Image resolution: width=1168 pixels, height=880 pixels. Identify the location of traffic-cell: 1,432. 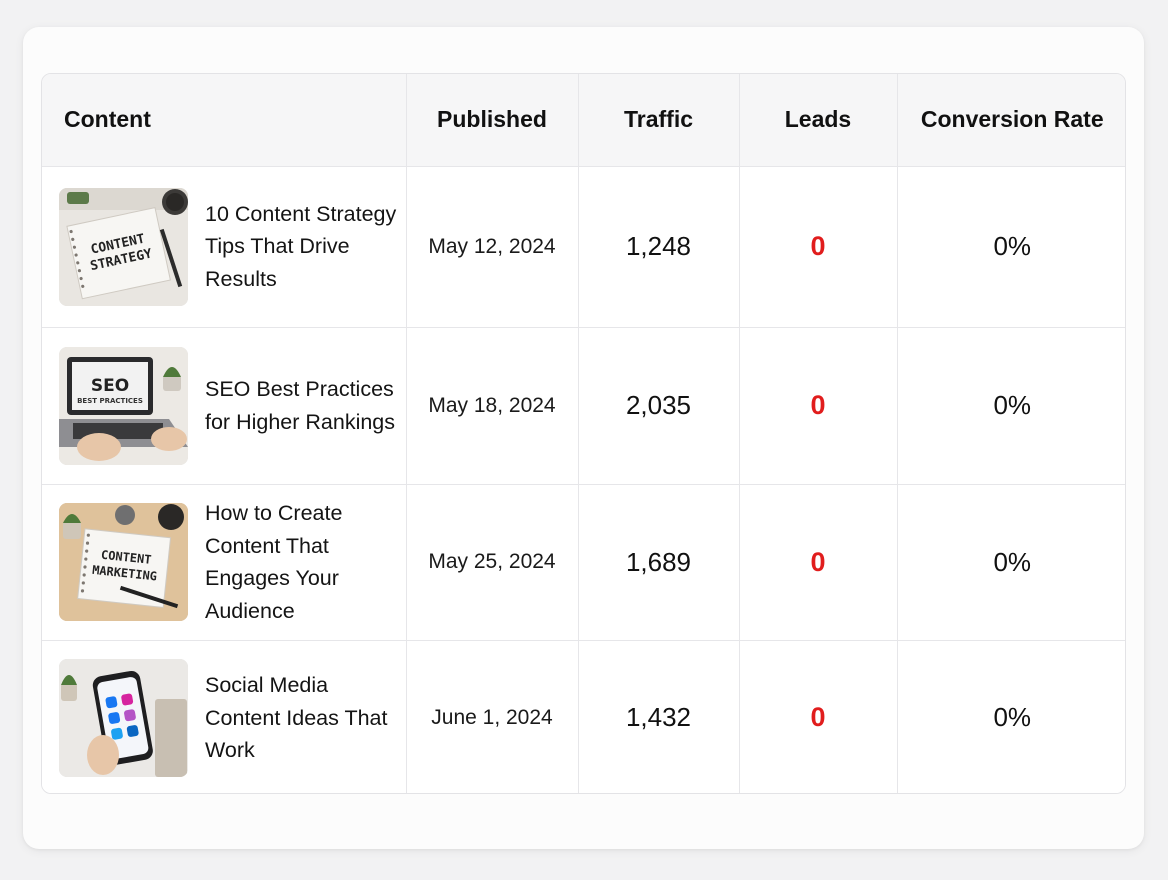
(659, 716).